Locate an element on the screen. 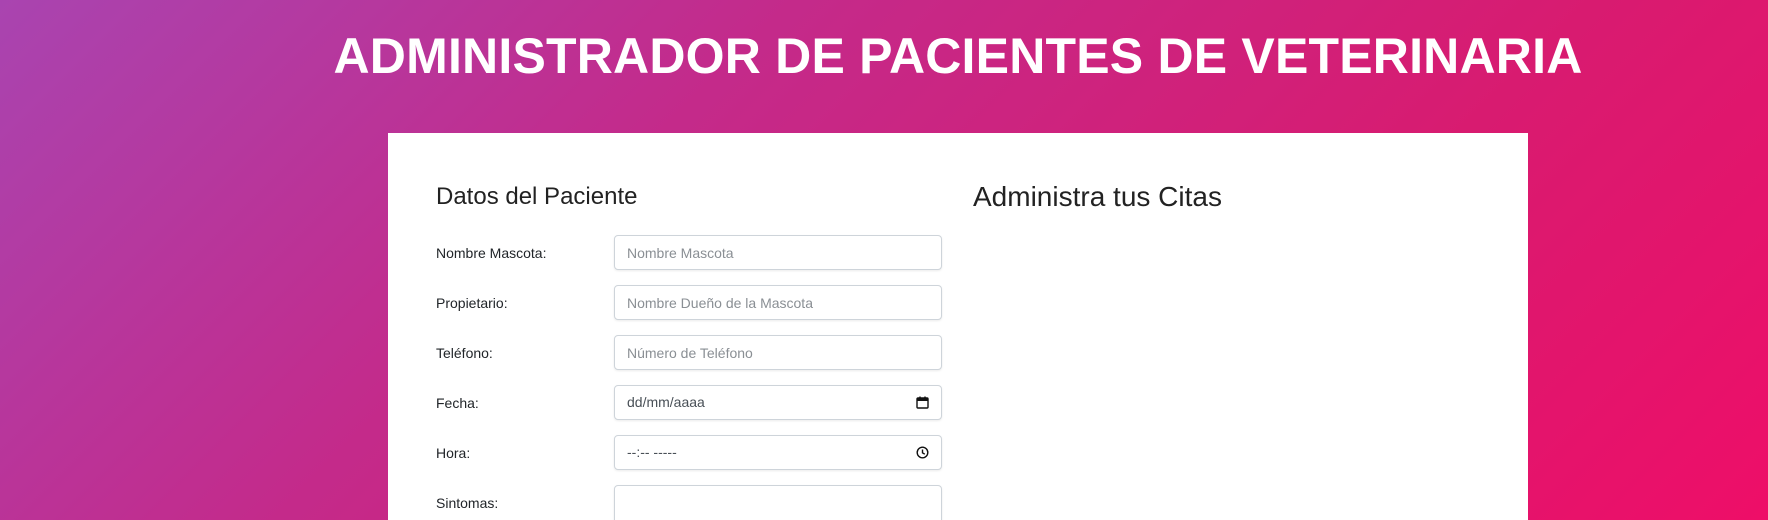  time-row: Hora: --:-- ----- is located at coordinates (689, 453).